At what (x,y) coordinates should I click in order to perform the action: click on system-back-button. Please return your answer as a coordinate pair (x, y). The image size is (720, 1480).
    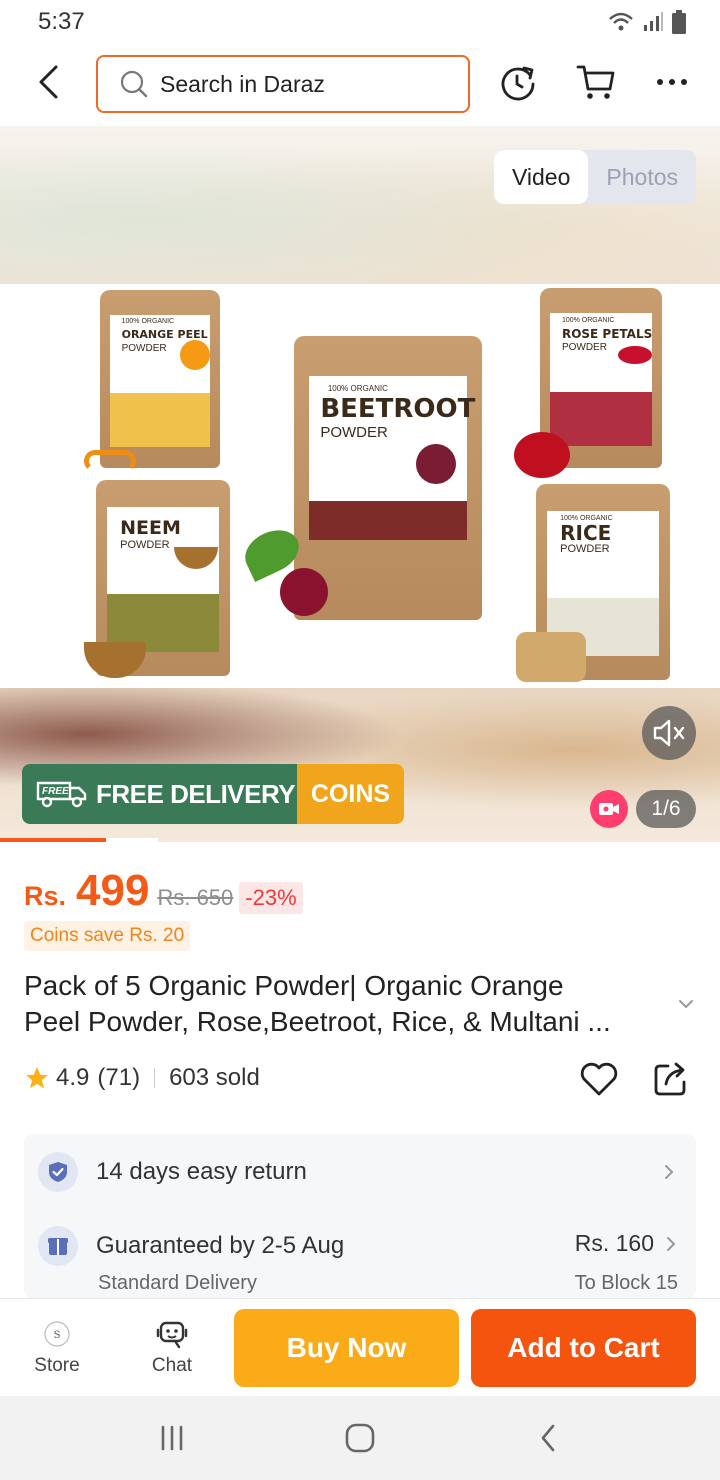
    Looking at the image, I should click on (548, 1438).